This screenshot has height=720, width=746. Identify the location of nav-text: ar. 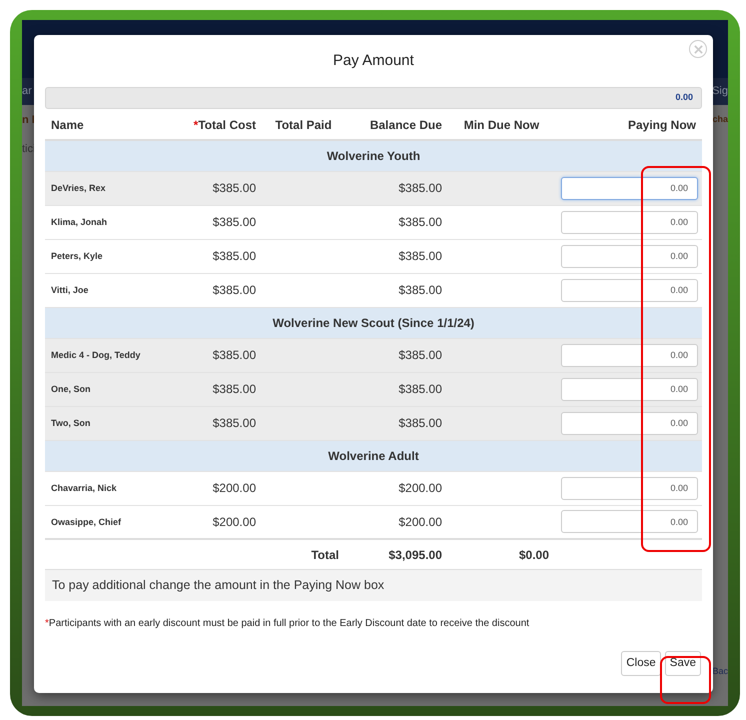
(27, 92).